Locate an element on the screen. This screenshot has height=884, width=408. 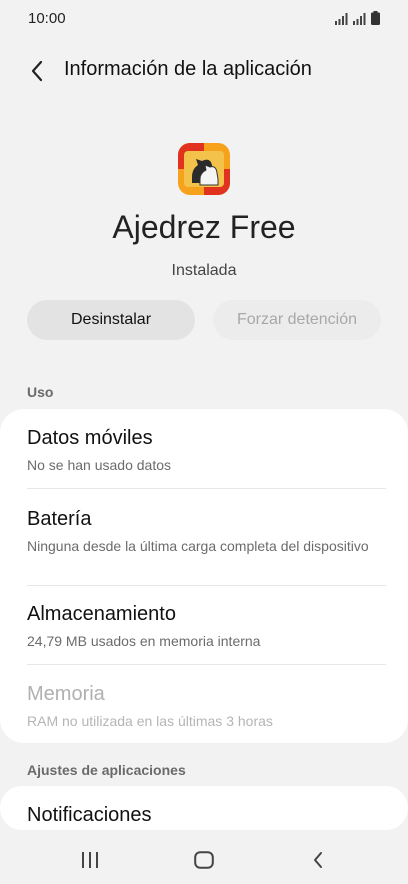
nav-back-button is located at coordinates (318, 860).